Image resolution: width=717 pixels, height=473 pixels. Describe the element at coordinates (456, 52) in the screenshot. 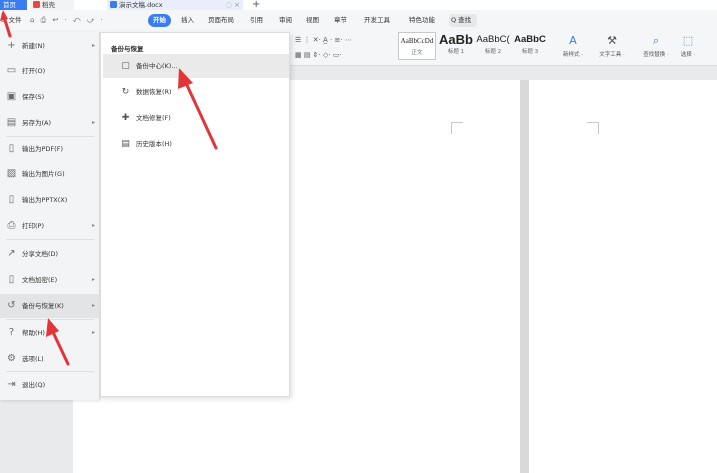

I see `style-heading-1-label: 标题 1` at that location.